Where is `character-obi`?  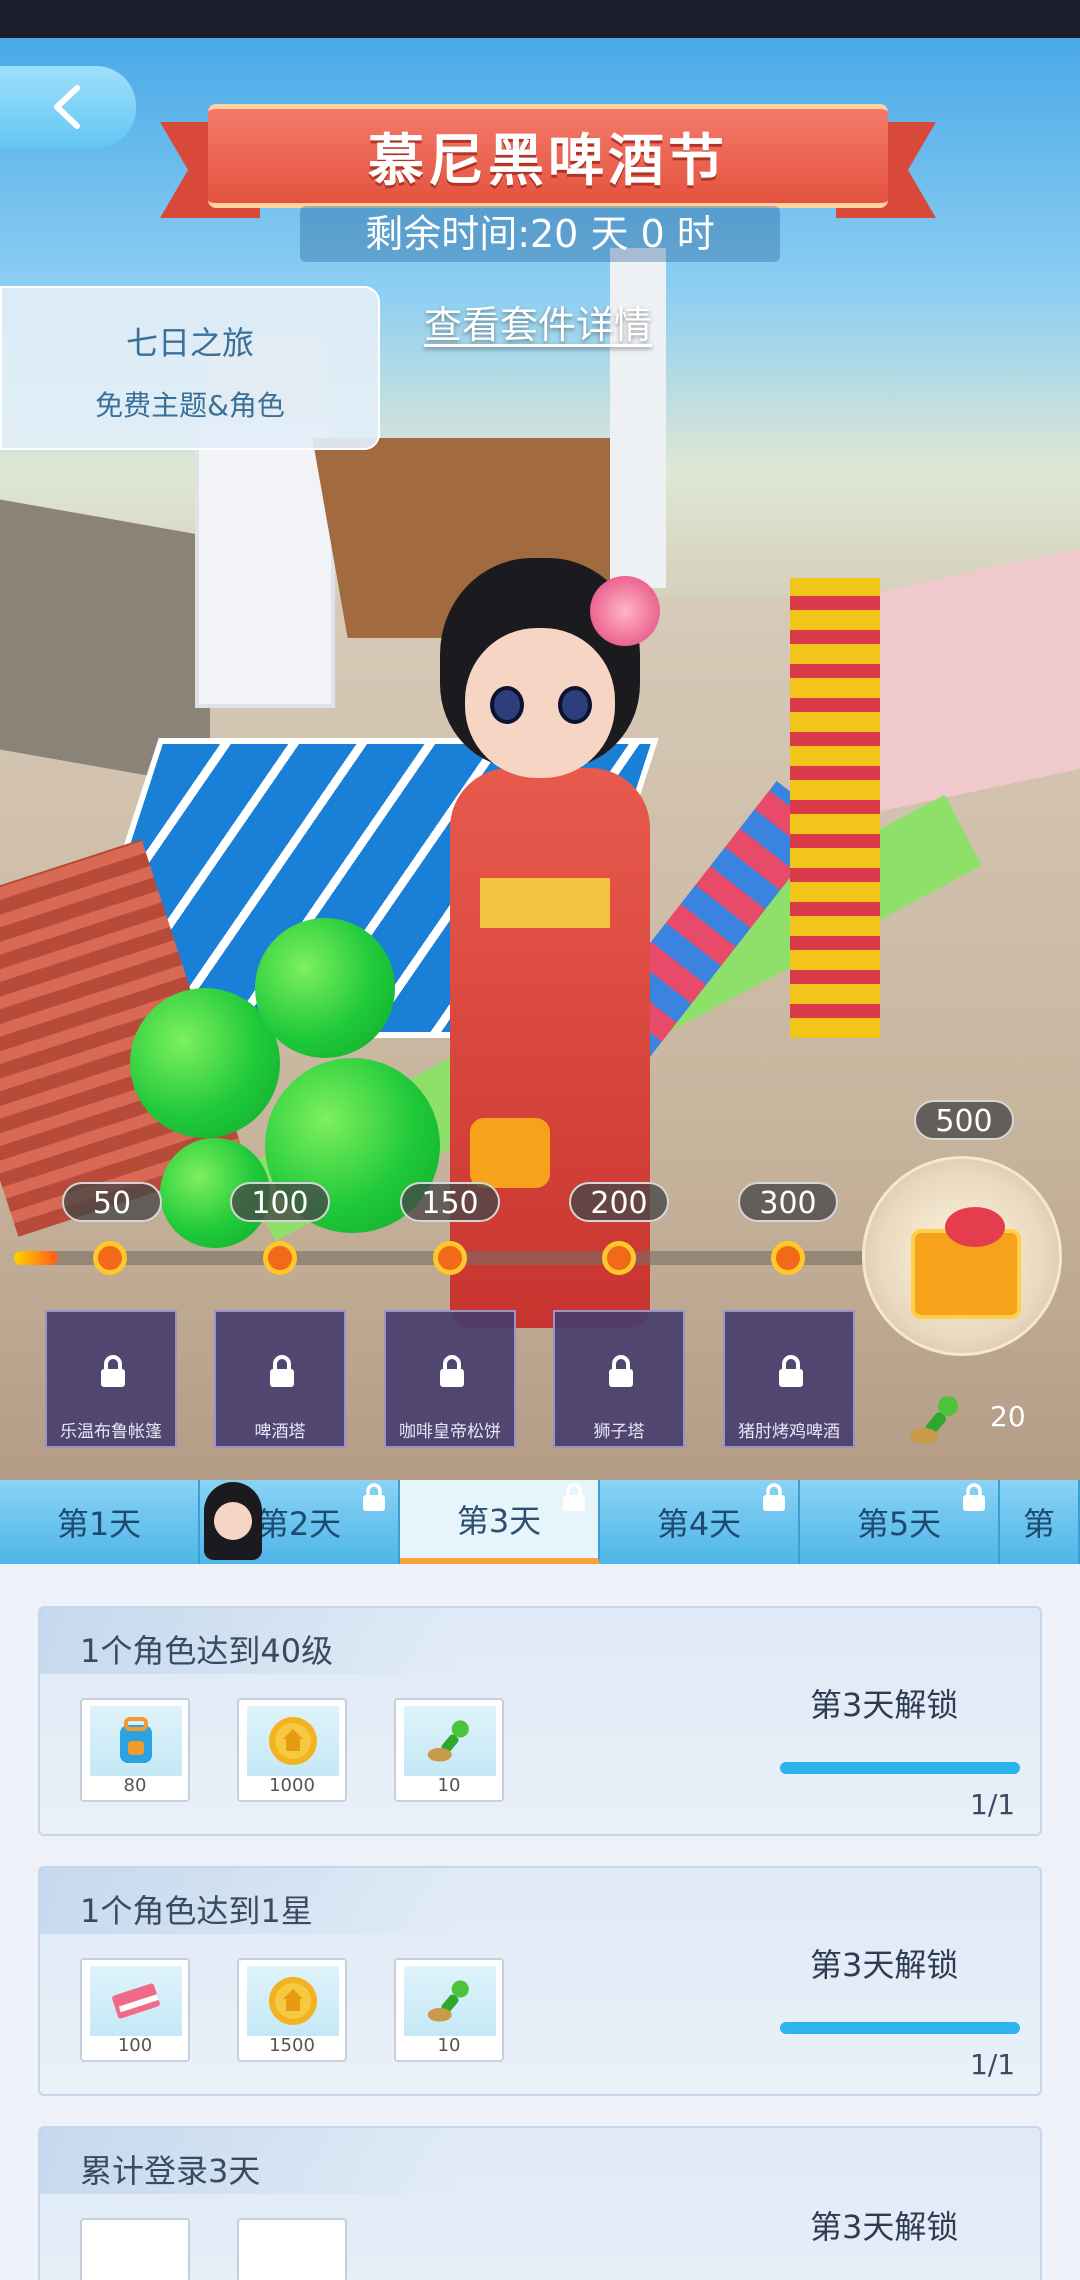 character-obi is located at coordinates (545, 903).